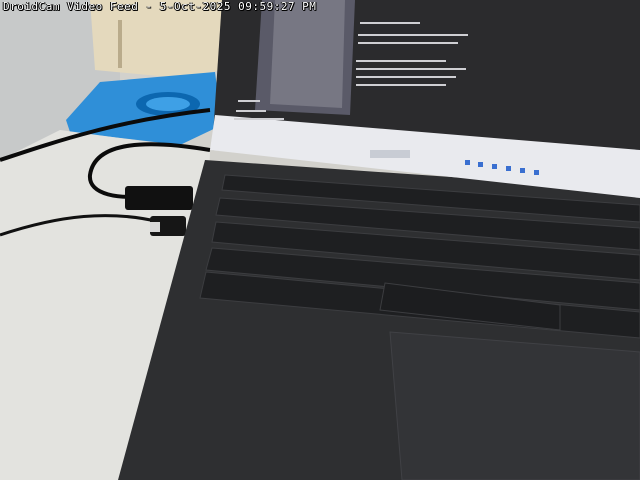  What do you see at coordinates (390, 154) in the screenshot?
I see `taskbar-search` at bounding box center [390, 154].